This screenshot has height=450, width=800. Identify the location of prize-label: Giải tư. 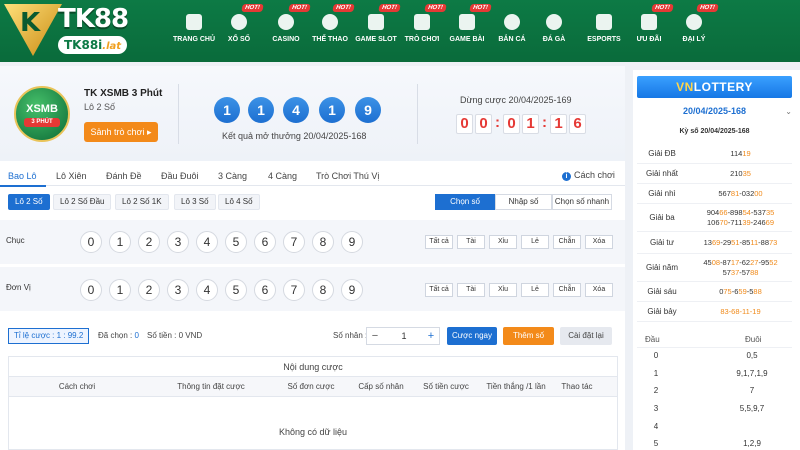
(662, 242).